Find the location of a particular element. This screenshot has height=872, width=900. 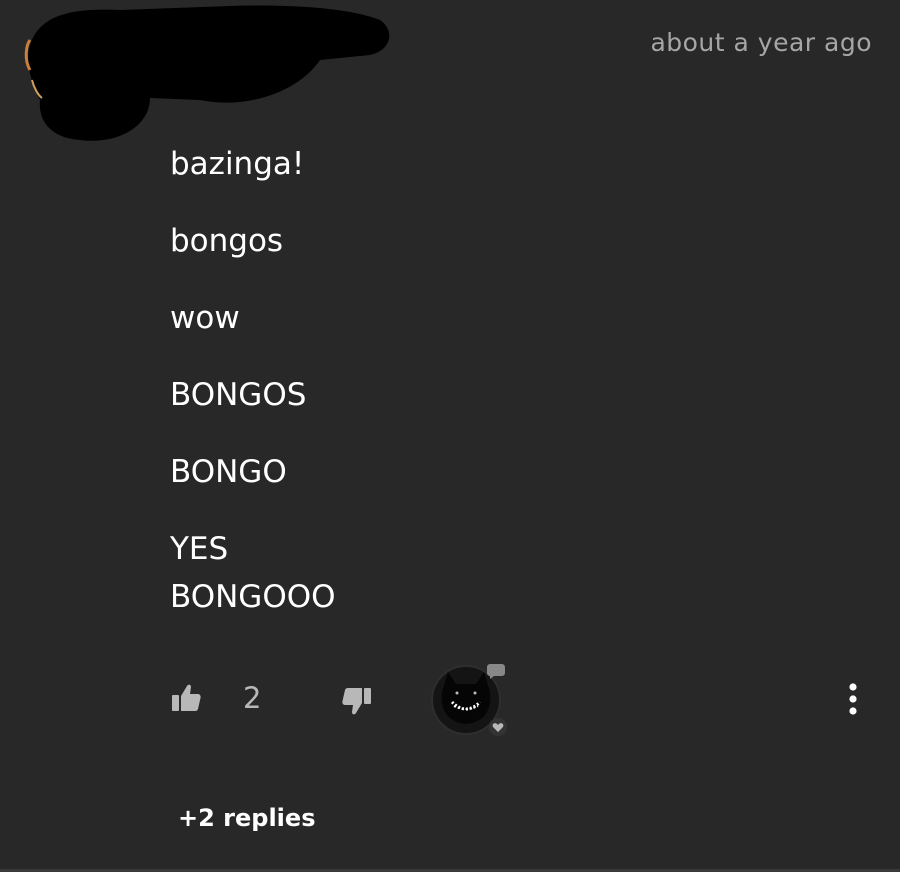

thumbs-up-icon is located at coordinates (186, 698).